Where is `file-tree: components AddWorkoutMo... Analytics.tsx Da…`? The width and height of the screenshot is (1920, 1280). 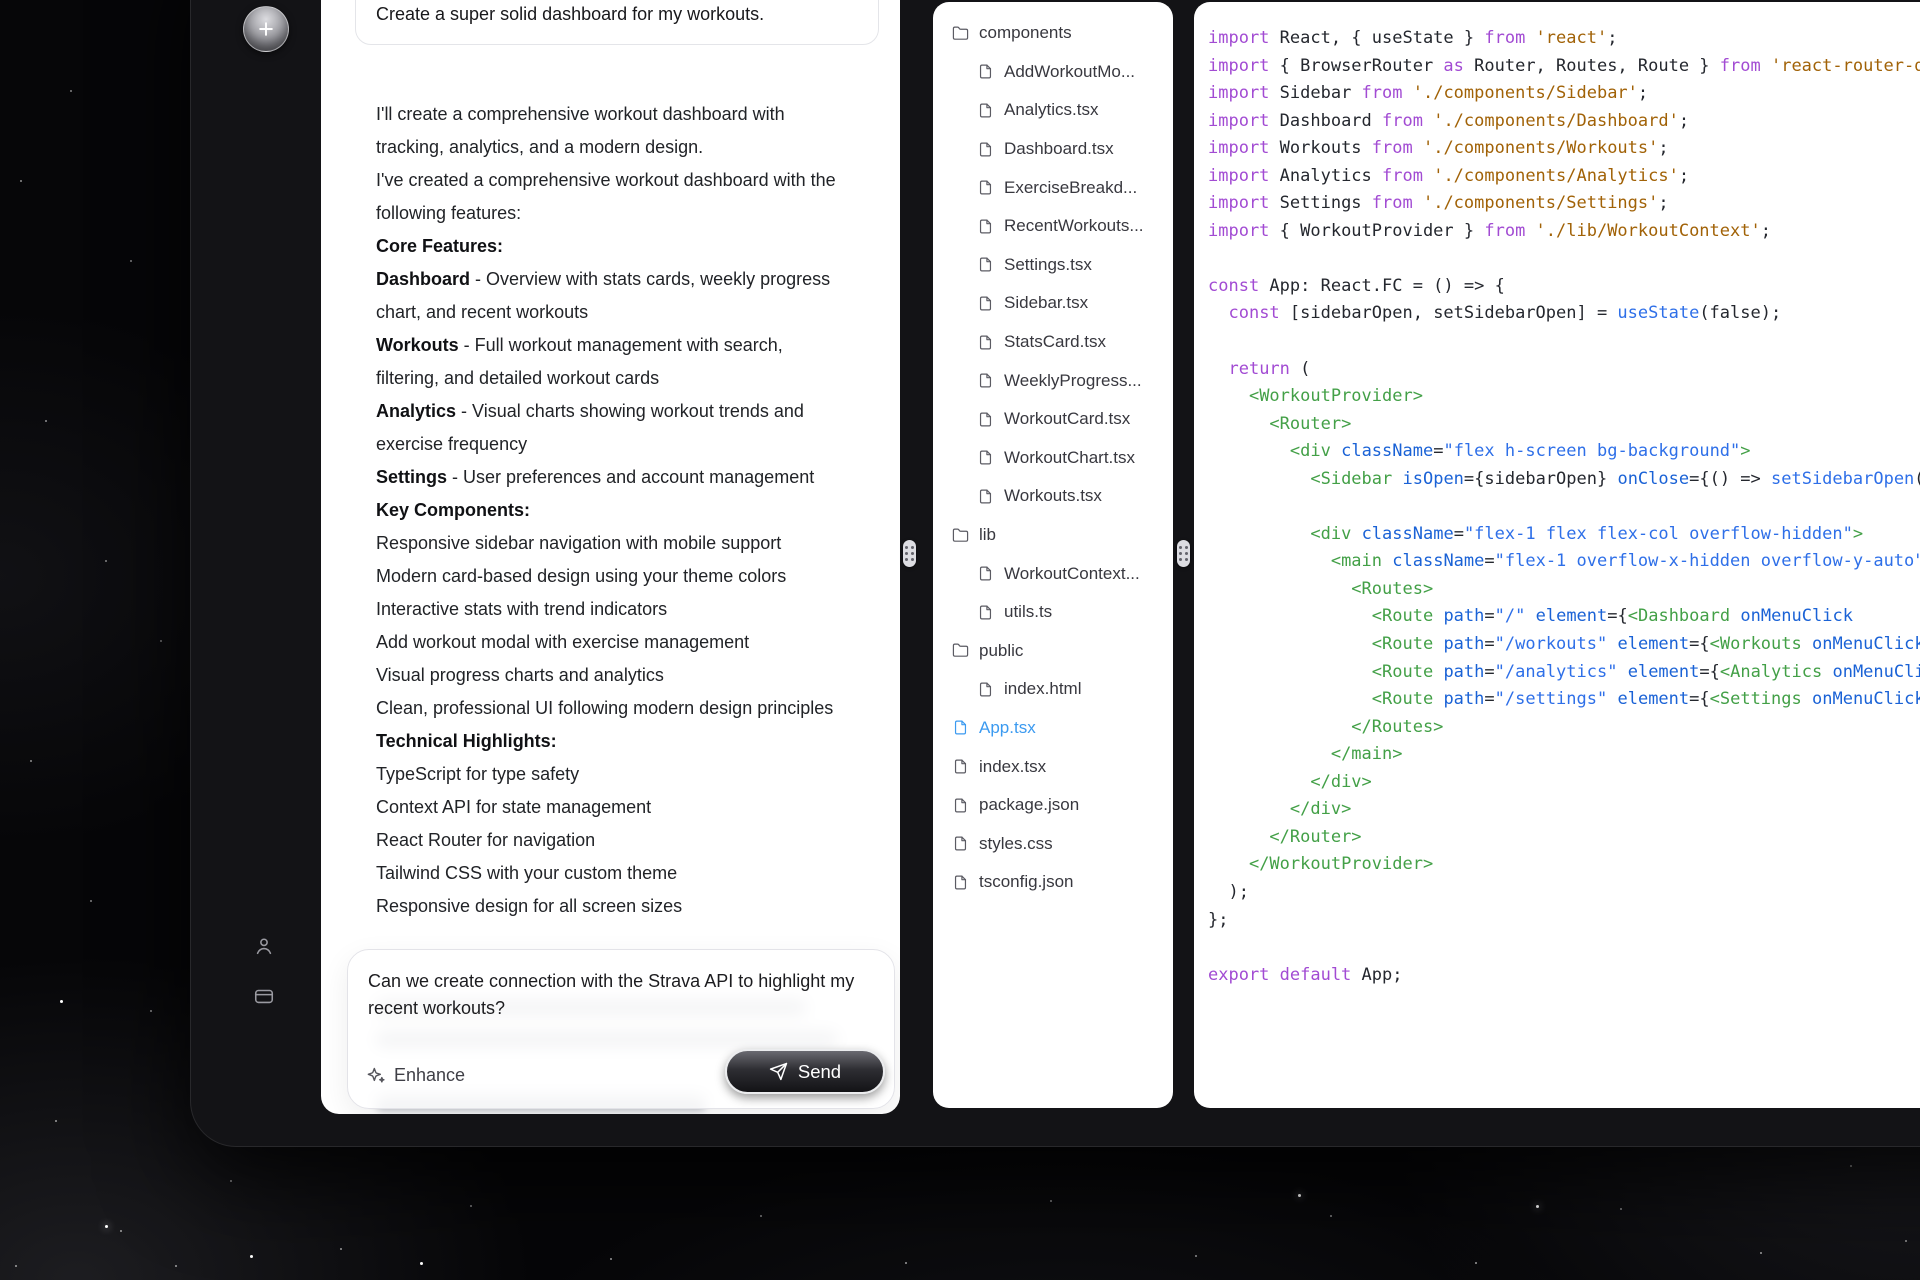 file-tree: components AddWorkoutMo... Analytics.tsx Da… is located at coordinates (1053, 452).